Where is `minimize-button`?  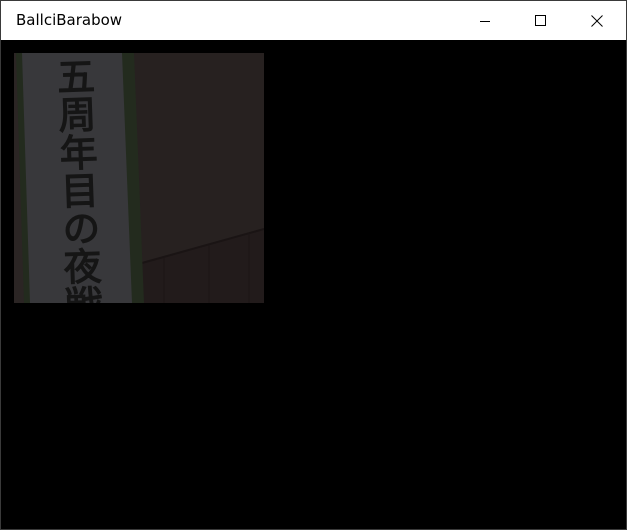
minimize-button is located at coordinates (485, 20).